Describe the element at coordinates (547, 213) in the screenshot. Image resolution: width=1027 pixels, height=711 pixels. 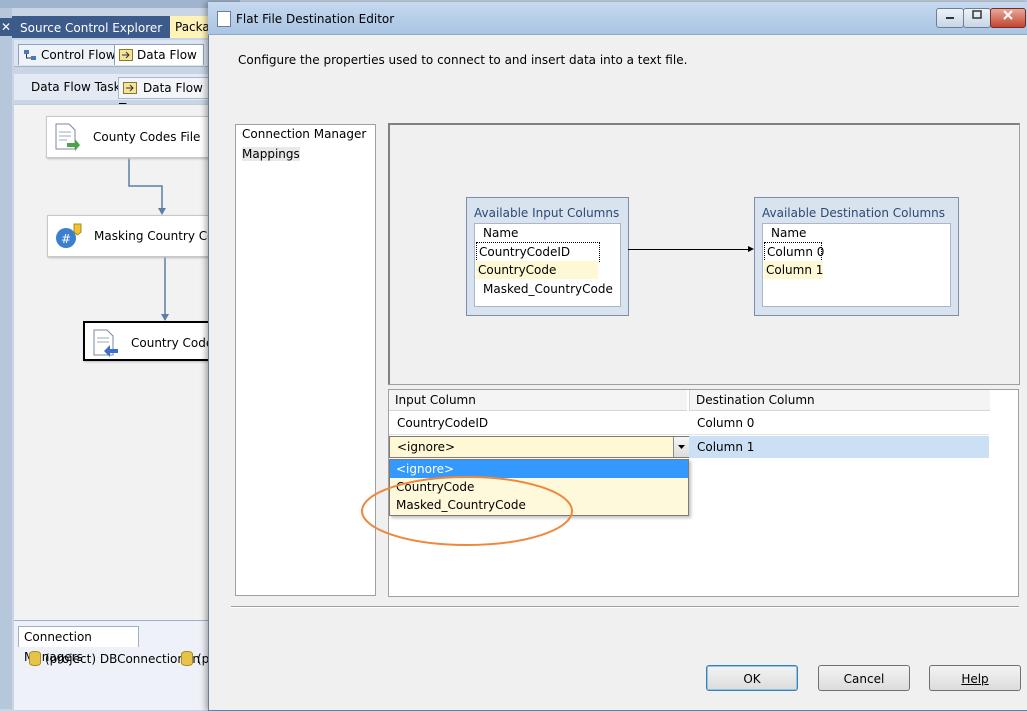
I see `input-columns-caption: Available Input Columns` at that location.